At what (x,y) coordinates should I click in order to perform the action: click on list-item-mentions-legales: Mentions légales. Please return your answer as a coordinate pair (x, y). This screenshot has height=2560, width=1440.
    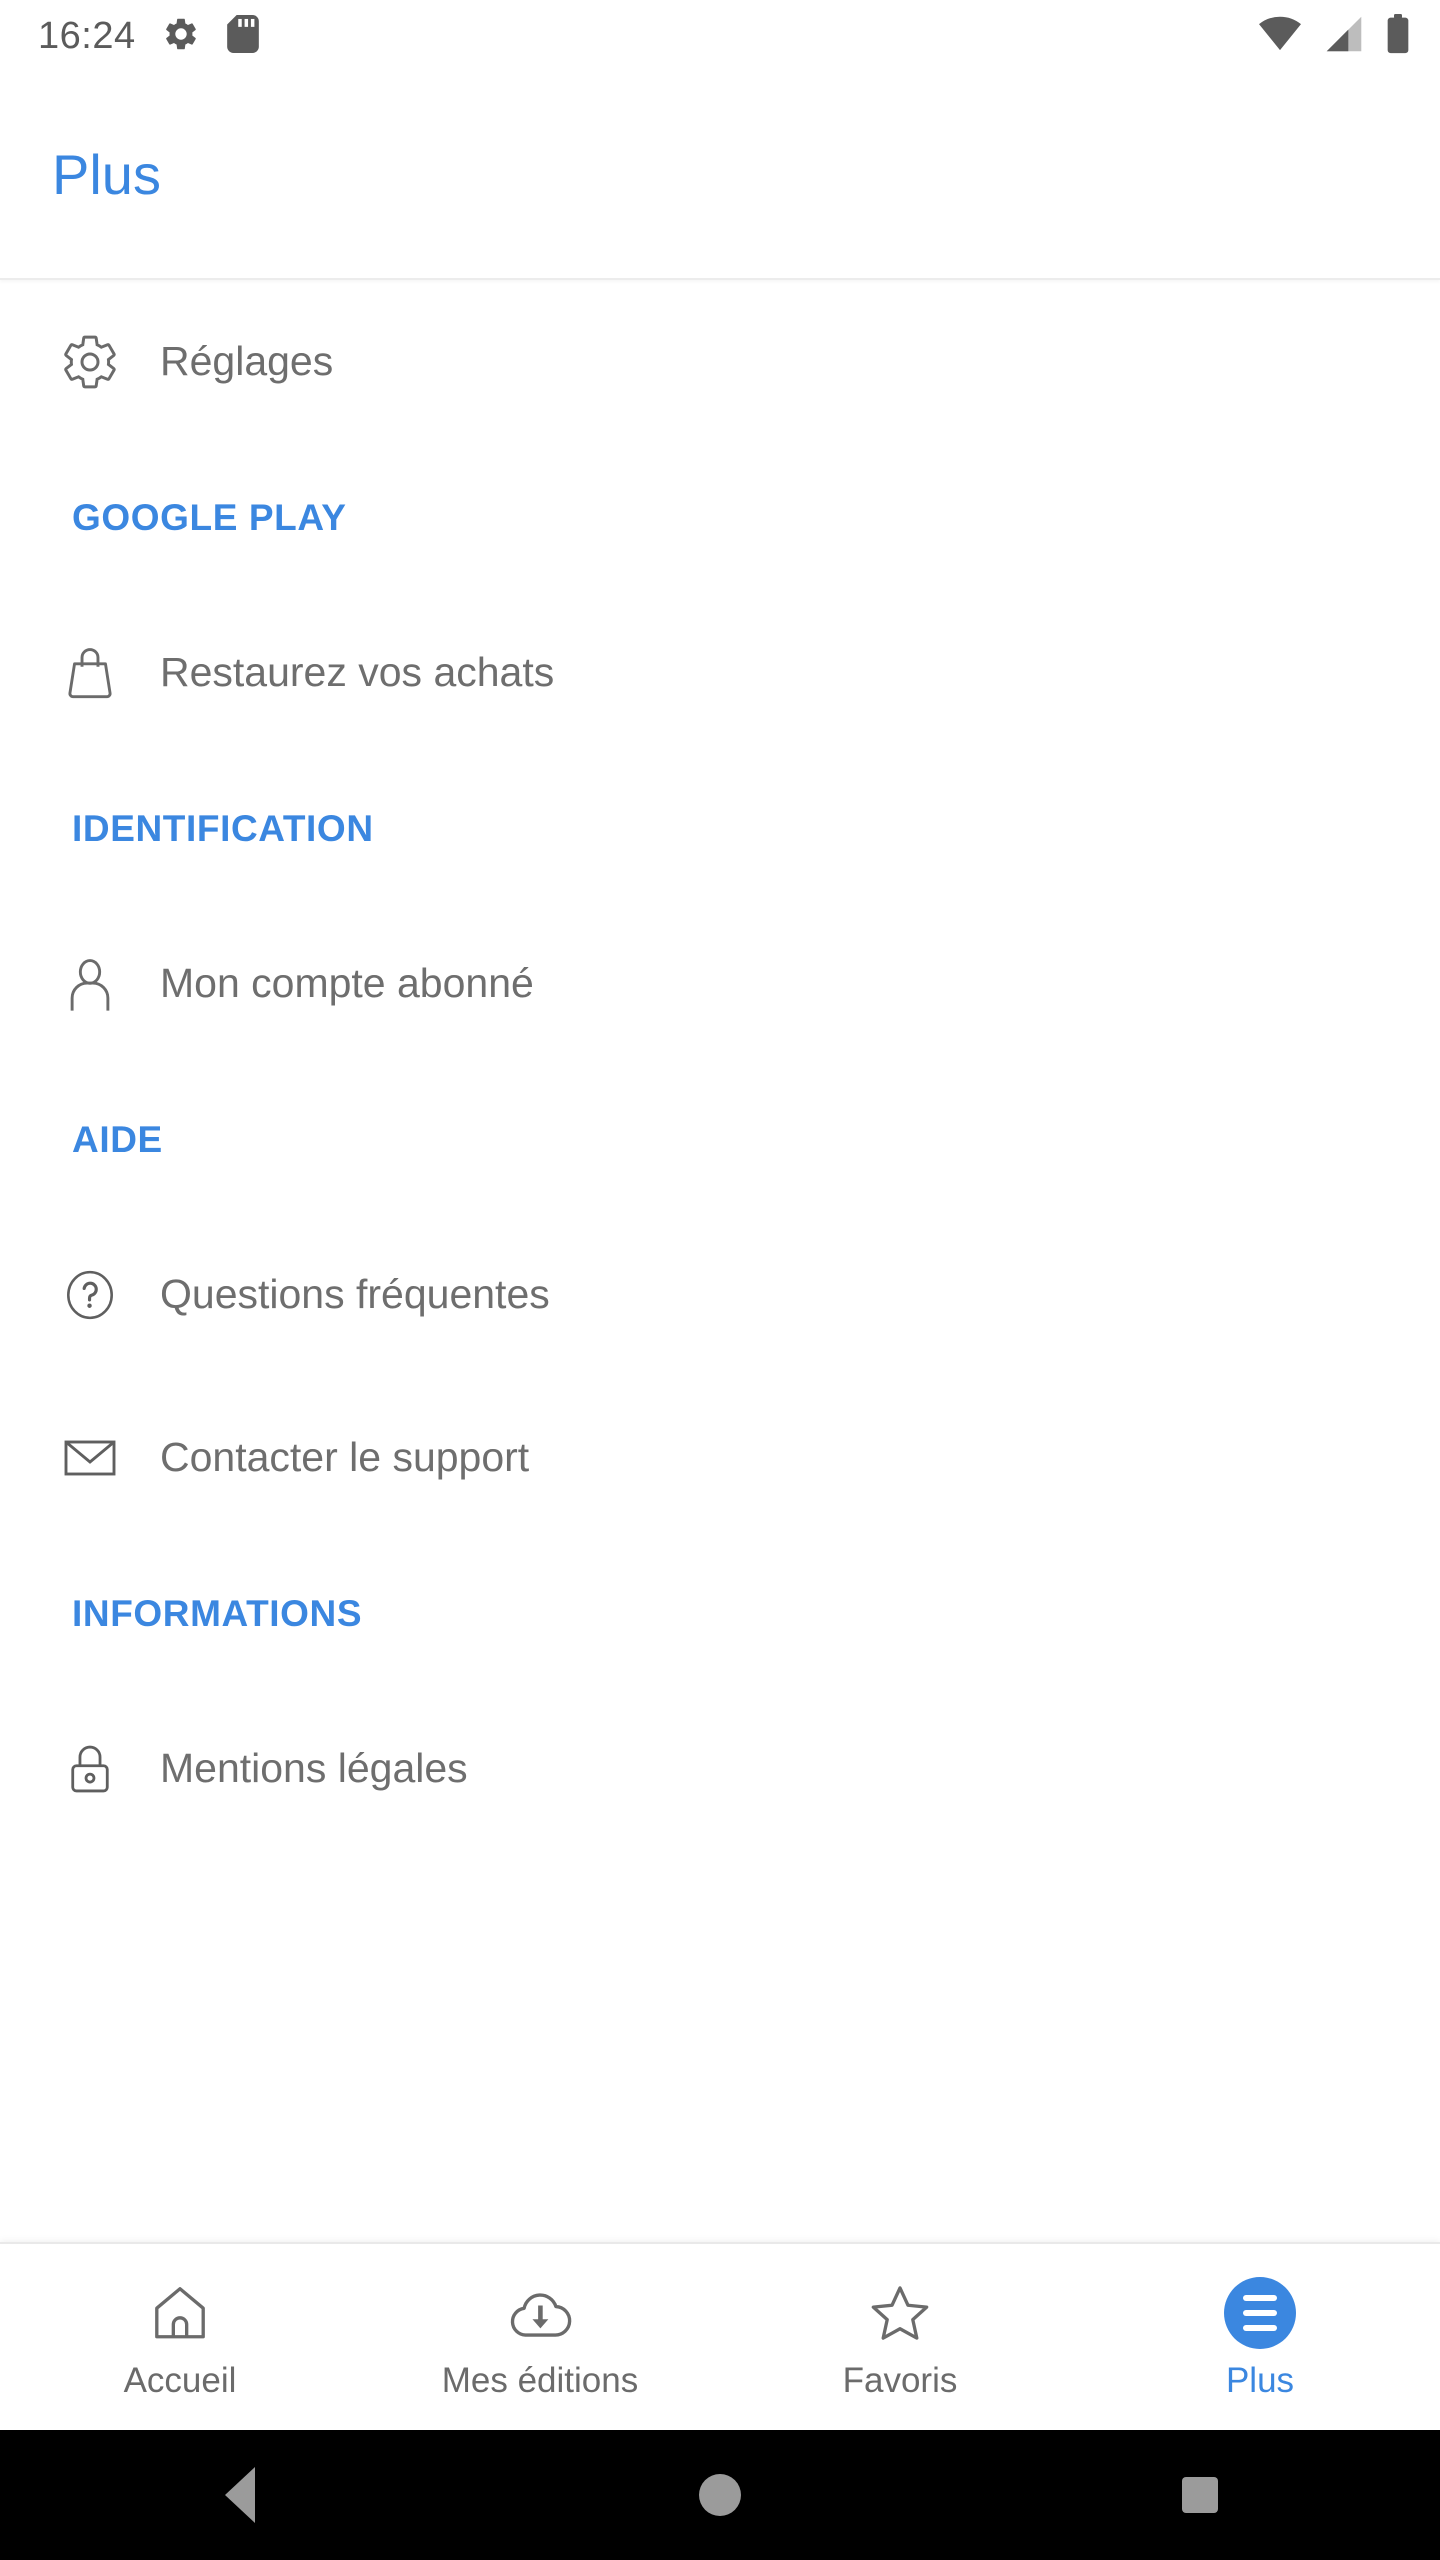
    Looking at the image, I should click on (720, 1768).